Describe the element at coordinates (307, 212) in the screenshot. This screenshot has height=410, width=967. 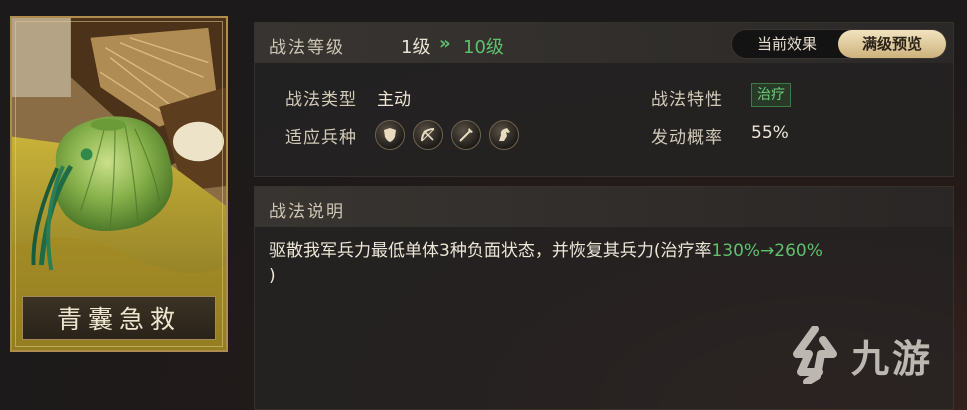
I see `description-title: 战法说明` at that location.